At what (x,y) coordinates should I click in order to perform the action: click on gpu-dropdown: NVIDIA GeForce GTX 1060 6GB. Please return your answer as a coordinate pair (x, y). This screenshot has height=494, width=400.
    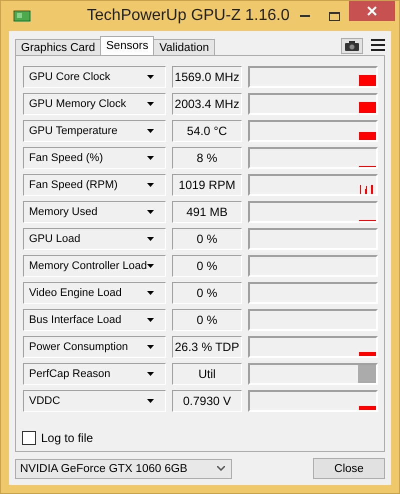
    Looking at the image, I should click on (123, 468).